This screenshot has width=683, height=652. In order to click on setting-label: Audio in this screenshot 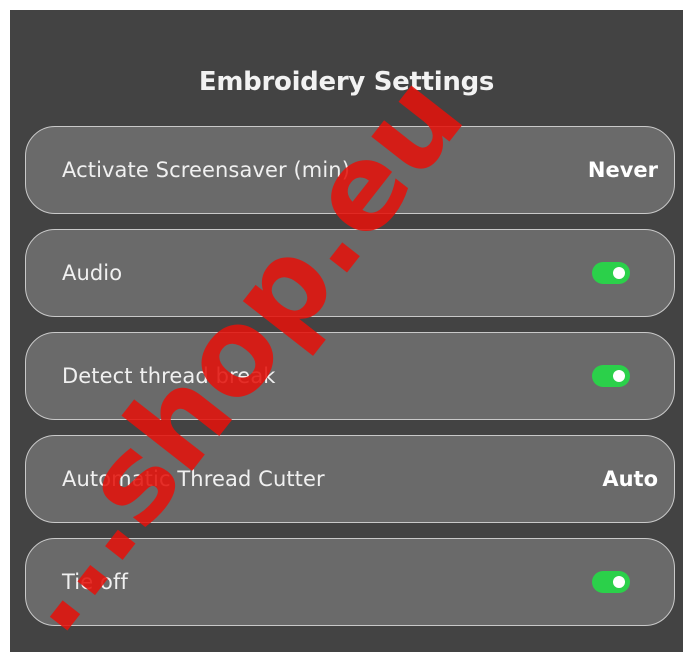, I will do `click(92, 273)`.